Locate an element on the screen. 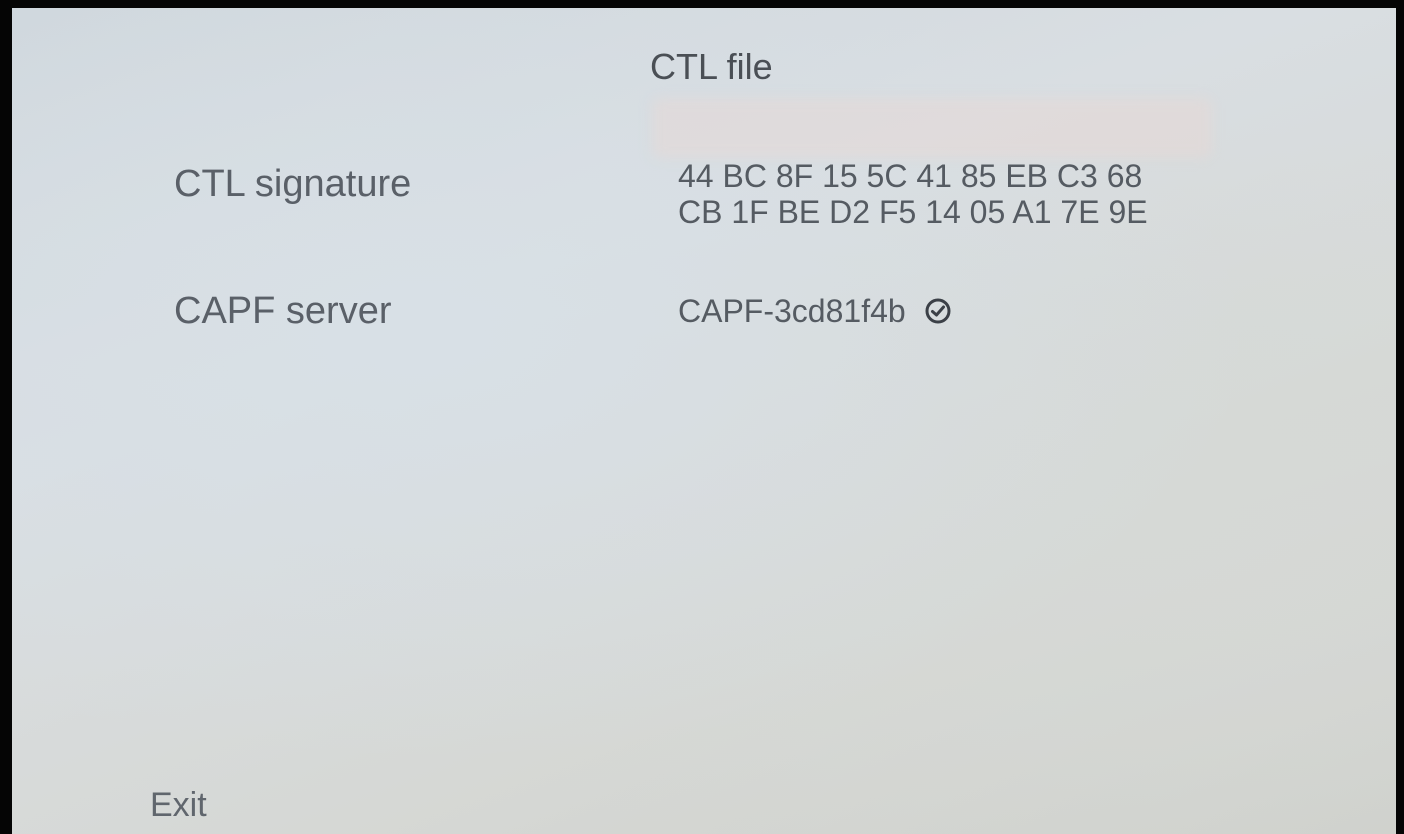 The height and width of the screenshot is (834, 1404). ctl-signature-value-line1: 44 BC 8F 15 5C 41 85 EB C3 68 is located at coordinates (910, 176).